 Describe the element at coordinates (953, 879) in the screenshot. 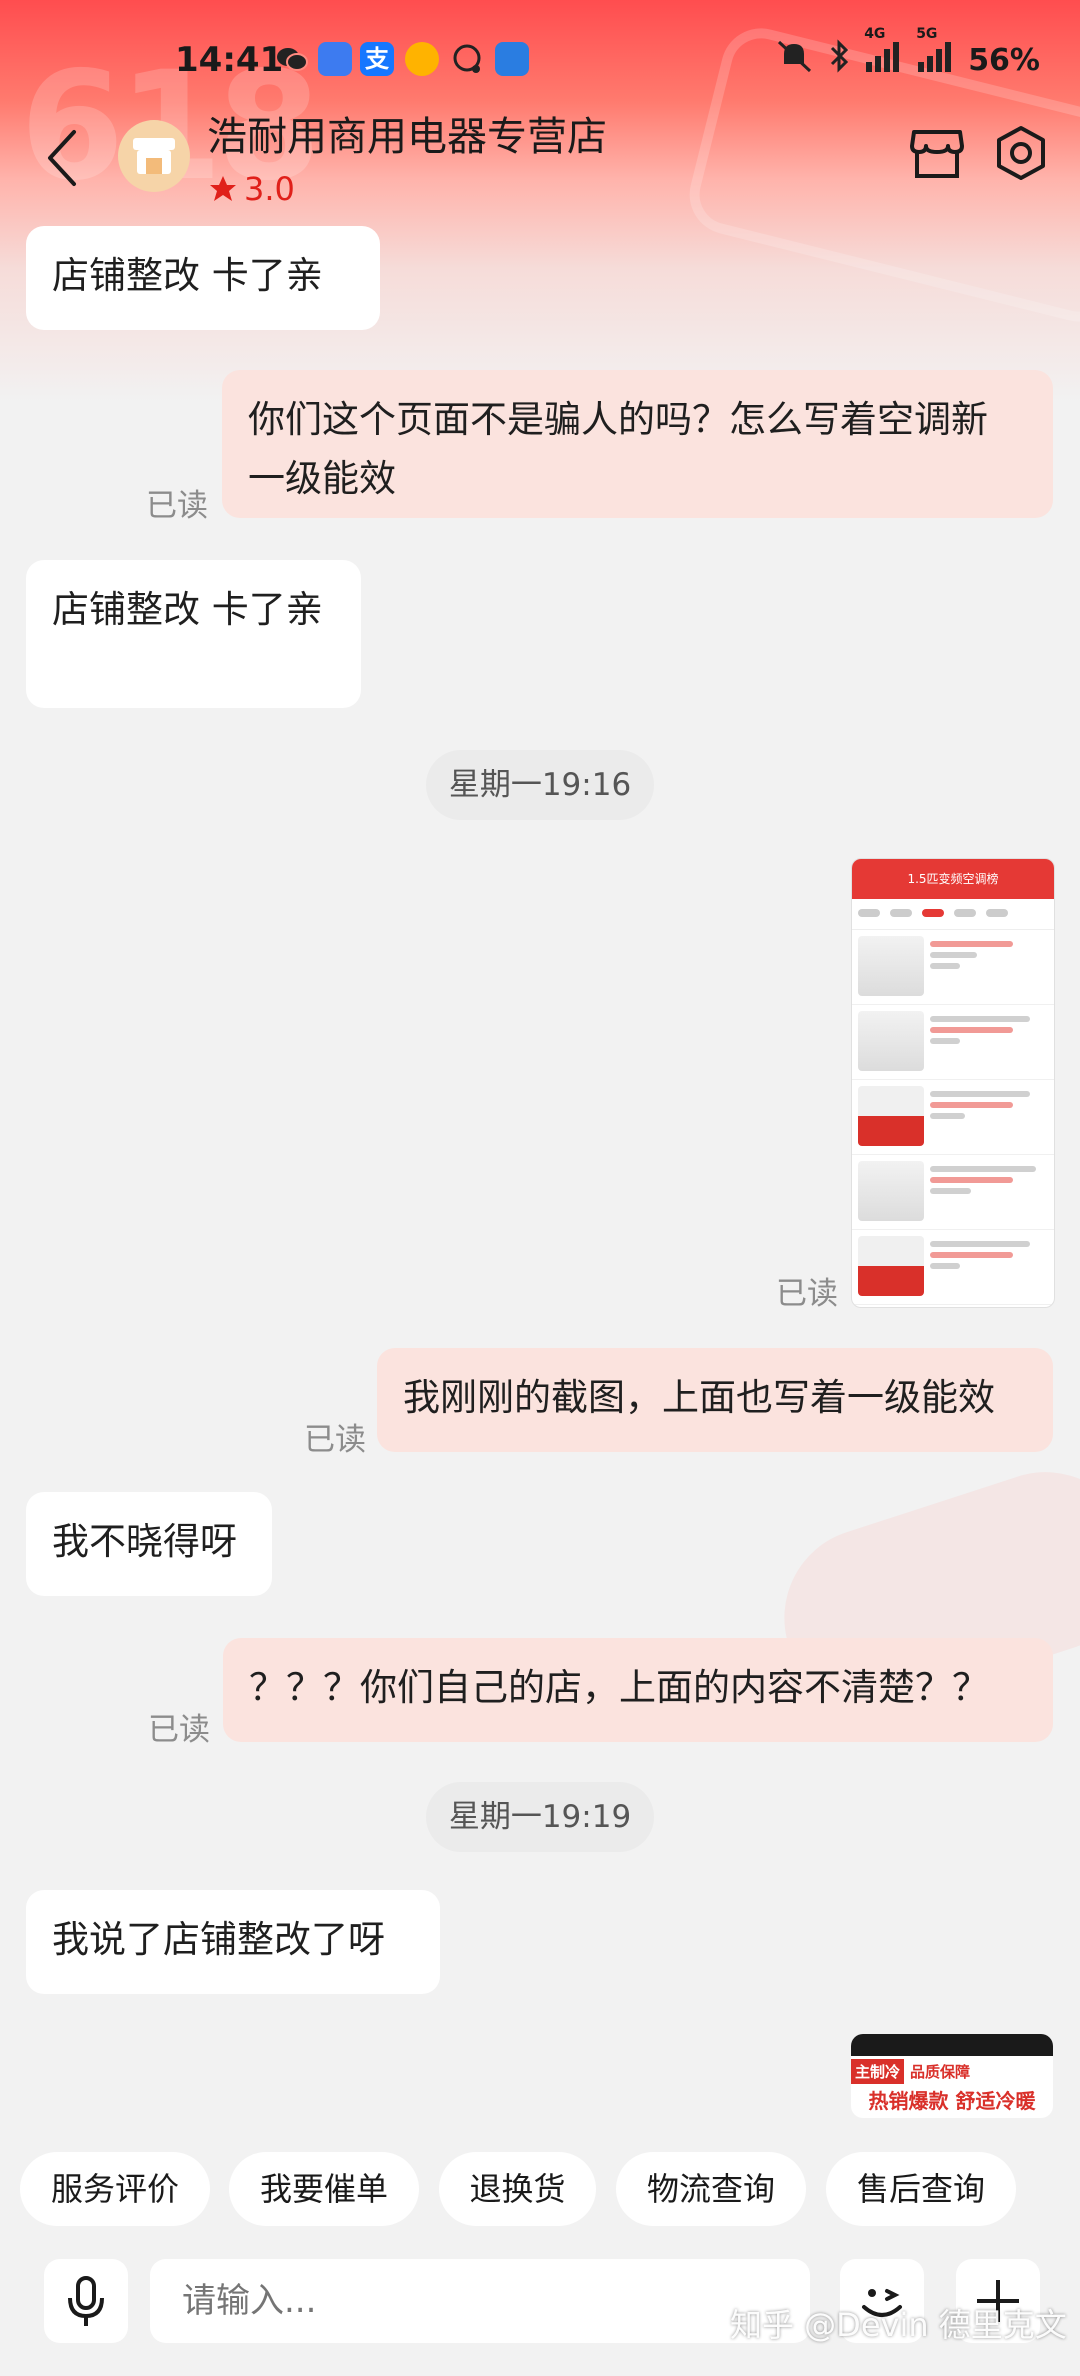

I see `screenshot-title-bar: 1.5匹变频空调榜` at that location.